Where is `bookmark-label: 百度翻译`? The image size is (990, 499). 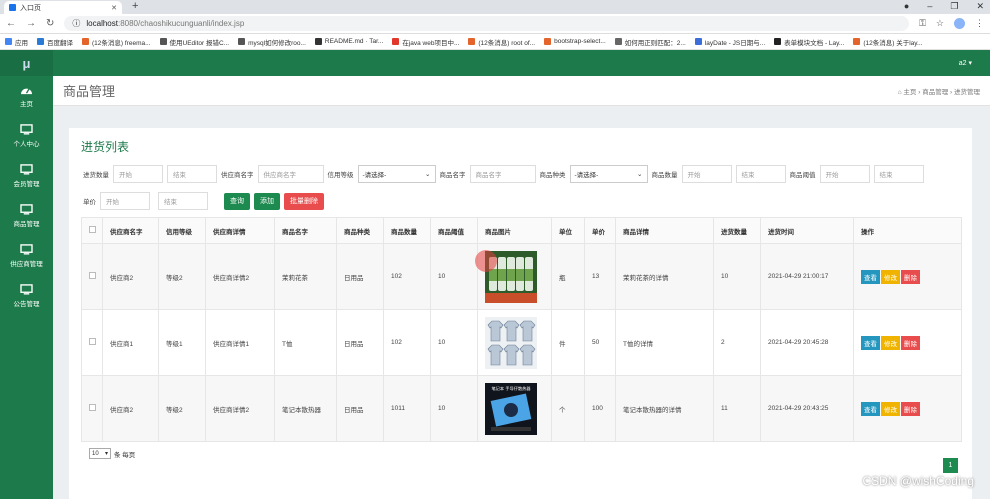
bookmark-label: 百度翻译 is located at coordinates (60, 43).